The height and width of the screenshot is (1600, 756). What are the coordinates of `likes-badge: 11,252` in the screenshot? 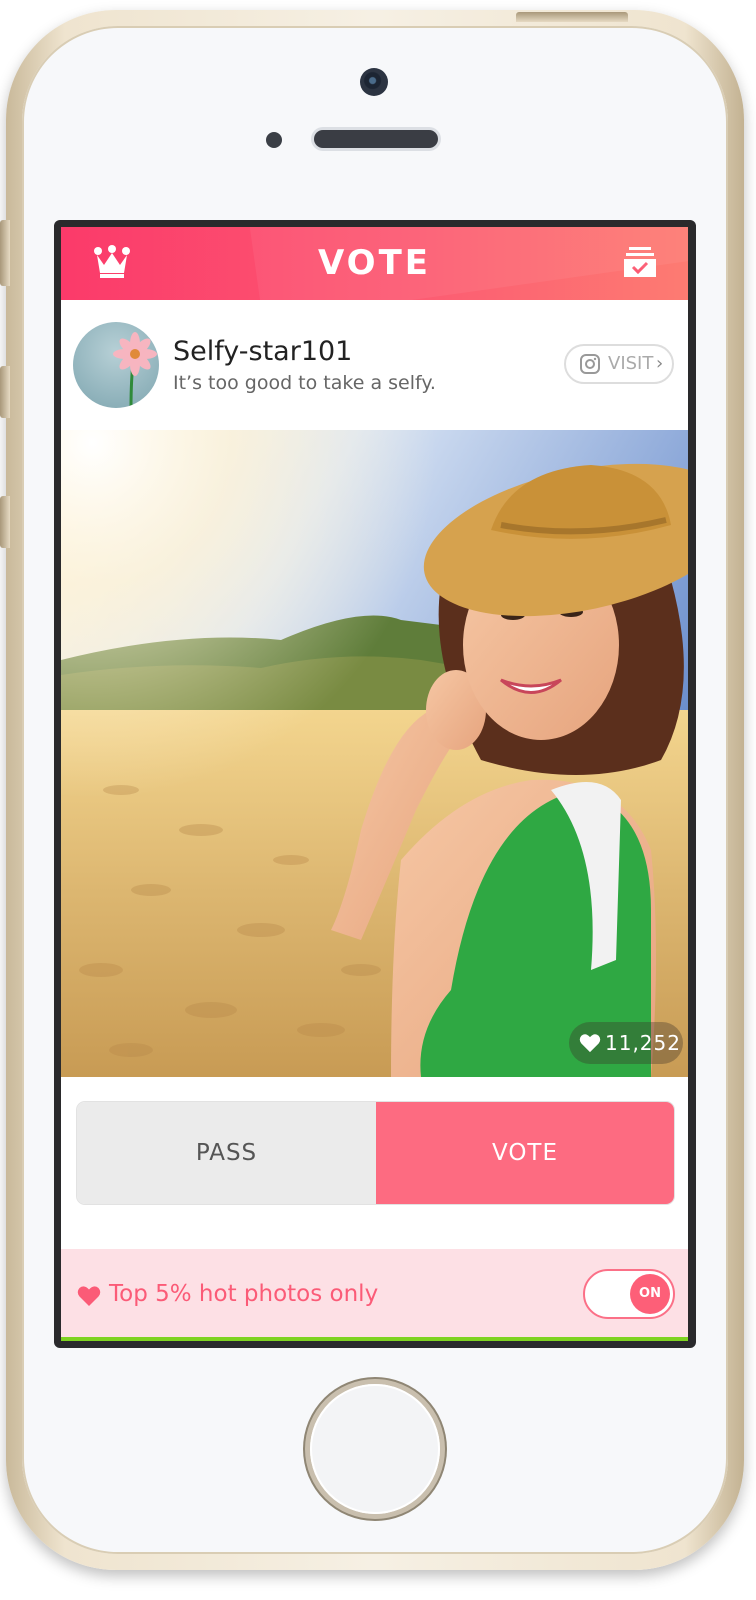 It's located at (626, 1043).